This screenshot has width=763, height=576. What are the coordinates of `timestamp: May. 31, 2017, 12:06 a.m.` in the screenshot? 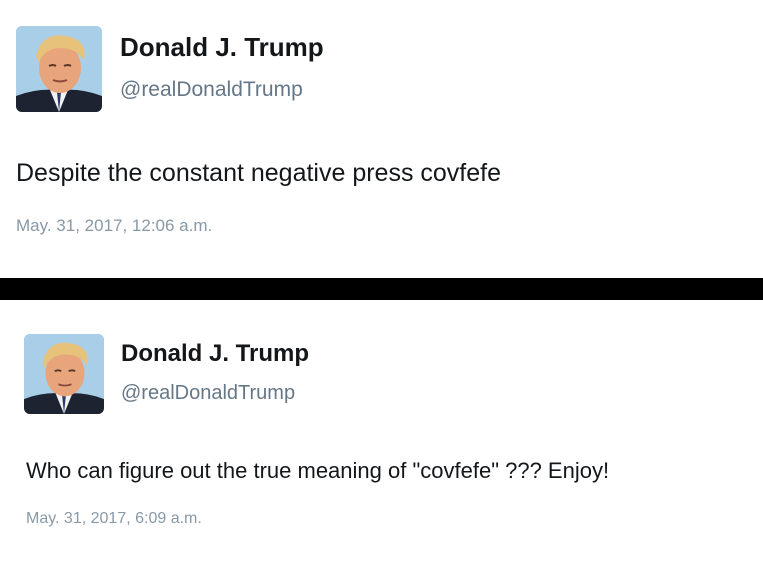 It's located at (114, 226).